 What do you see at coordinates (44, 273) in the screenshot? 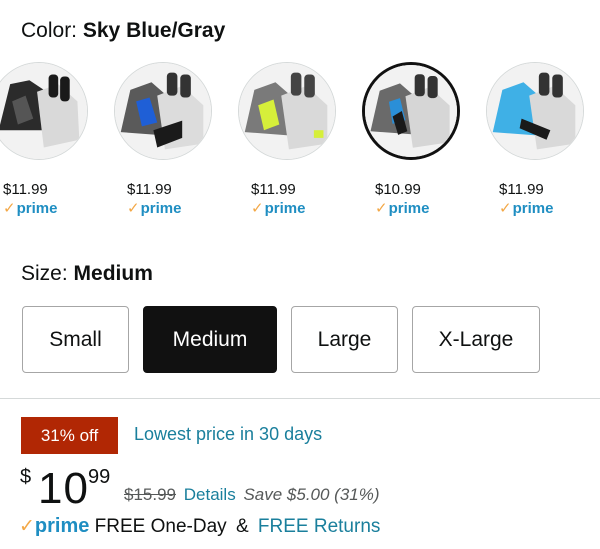
I see `size-label: Size:` at bounding box center [44, 273].